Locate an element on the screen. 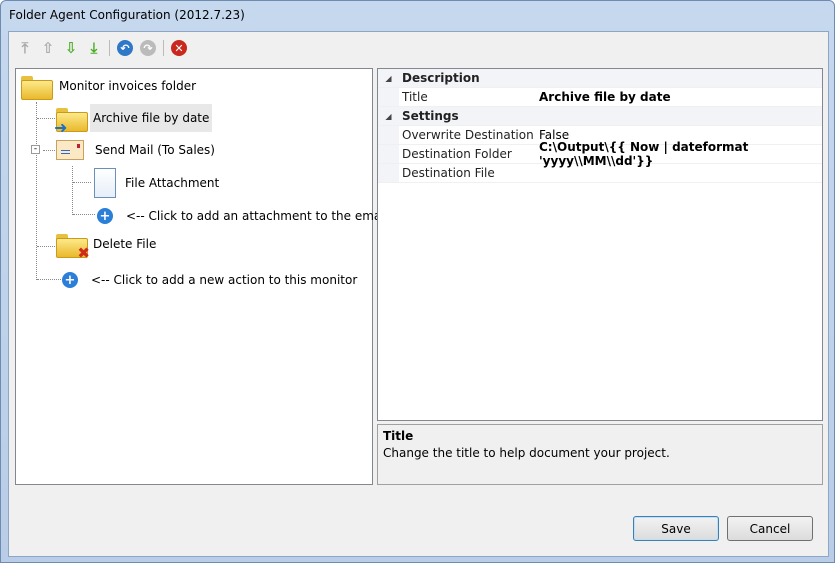 The height and width of the screenshot is (563, 835). undo-icon: ↶ is located at coordinates (125, 48).